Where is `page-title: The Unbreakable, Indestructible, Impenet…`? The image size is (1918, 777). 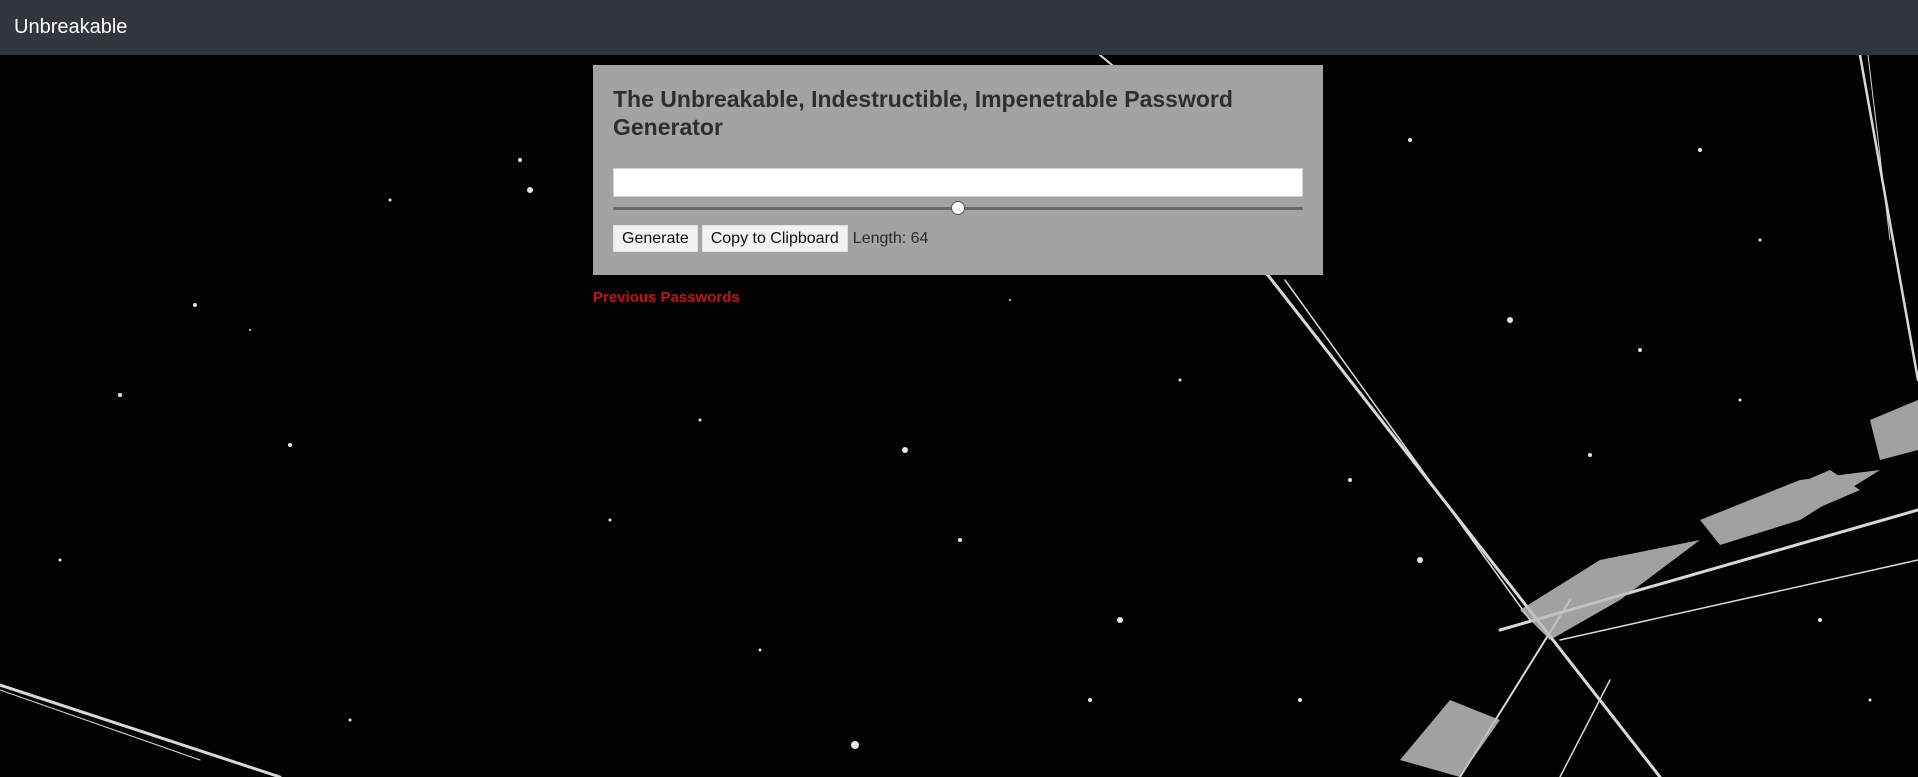 page-title: The Unbreakable, Indestructible, Impenet… is located at coordinates (923, 113).